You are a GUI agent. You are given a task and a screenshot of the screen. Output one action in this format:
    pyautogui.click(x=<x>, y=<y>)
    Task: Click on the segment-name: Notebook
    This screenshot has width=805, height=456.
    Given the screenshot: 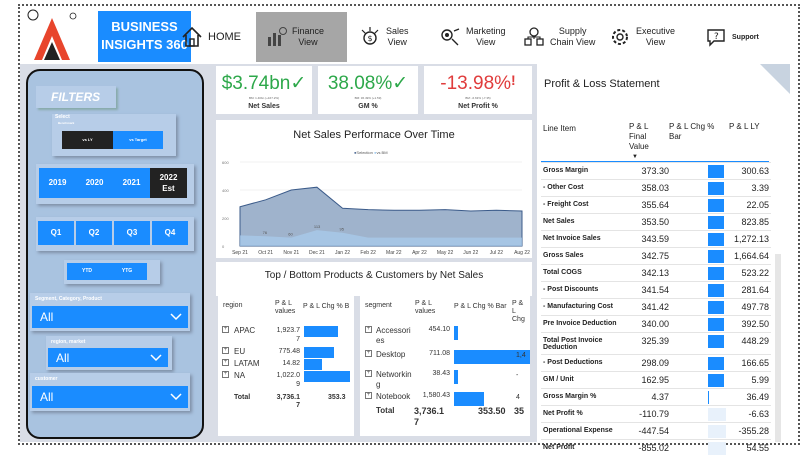 What is the action you would take?
    pyautogui.click(x=393, y=396)
    